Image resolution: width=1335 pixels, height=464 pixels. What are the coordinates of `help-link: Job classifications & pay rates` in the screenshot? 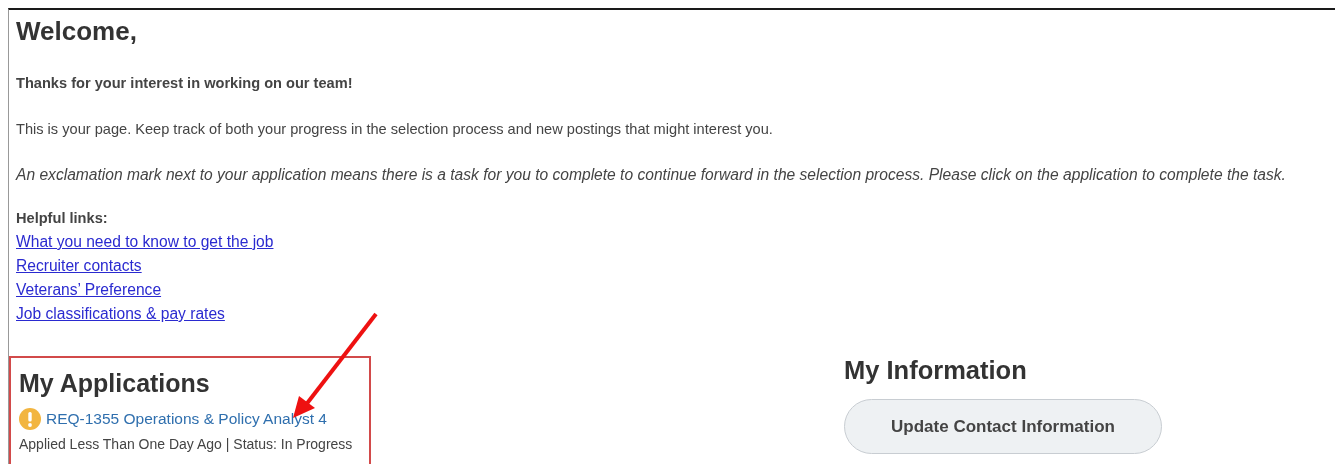 It's located at (120, 314).